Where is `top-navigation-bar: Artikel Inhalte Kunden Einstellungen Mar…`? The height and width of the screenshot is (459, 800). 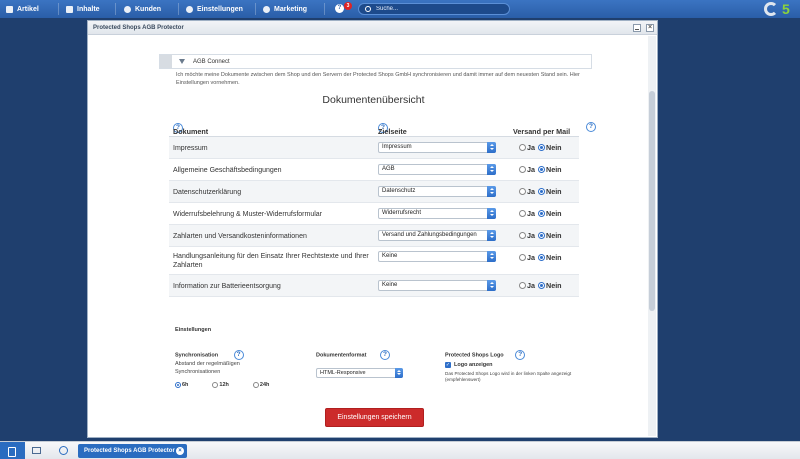 top-navigation-bar: Artikel Inhalte Kunden Einstellungen Mar… is located at coordinates (400, 9).